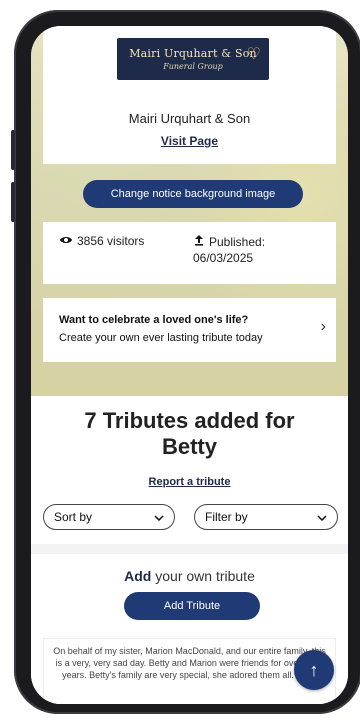 This screenshot has height=720, width=360. What do you see at coordinates (189, 446) in the screenshot?
I see `tributes-heading-line2: Betty` at bounding box center [189, 446].